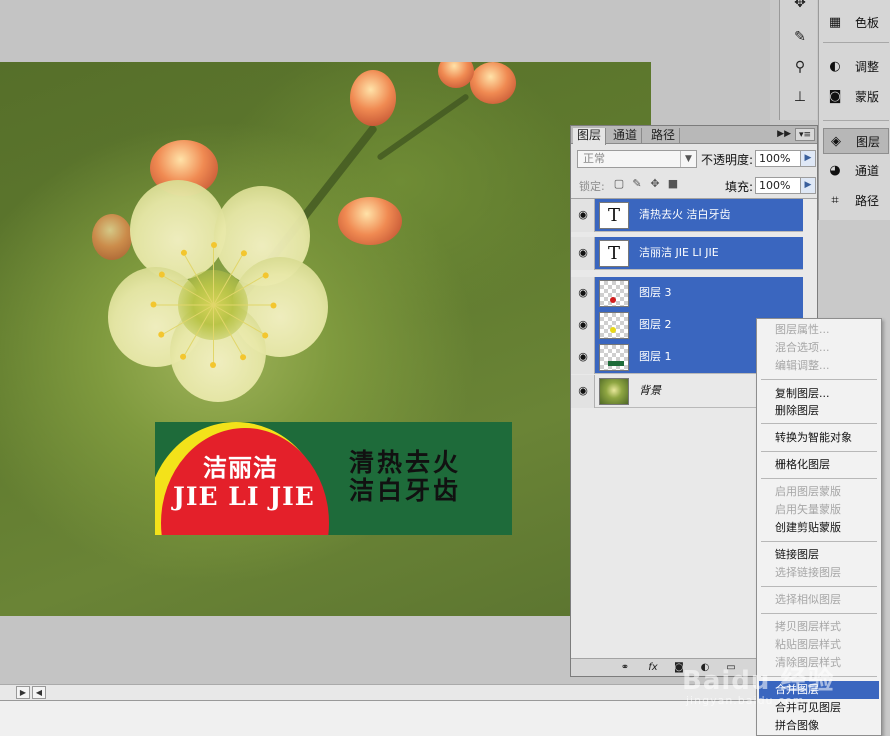  Describe the element at coordinates (867, 201) in the screenshot. I see `dock-item-label: 路径` at that location.